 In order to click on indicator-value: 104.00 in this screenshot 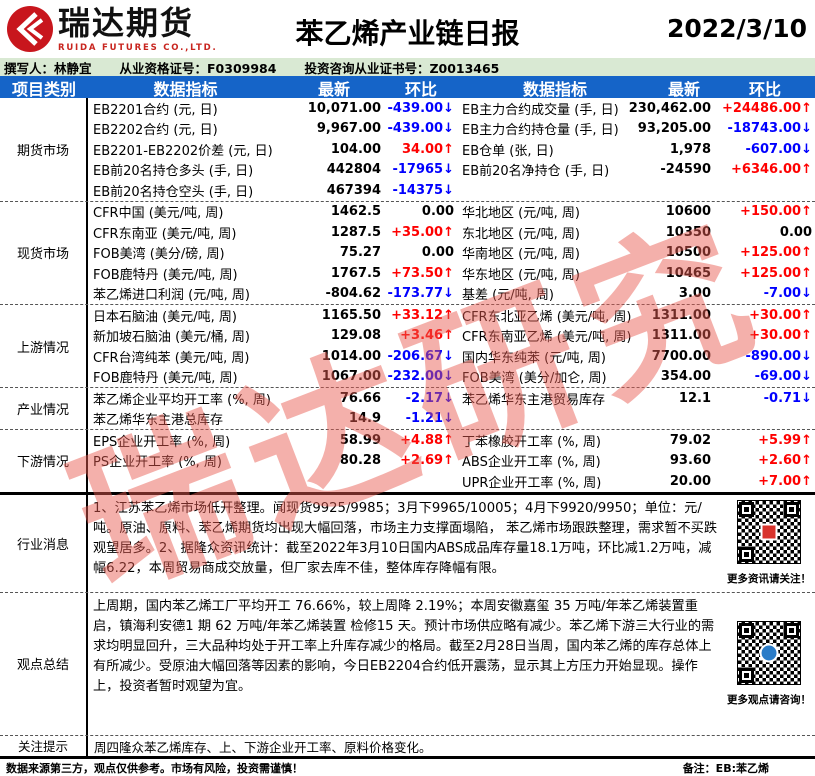, I will do `click(355, 149)`.